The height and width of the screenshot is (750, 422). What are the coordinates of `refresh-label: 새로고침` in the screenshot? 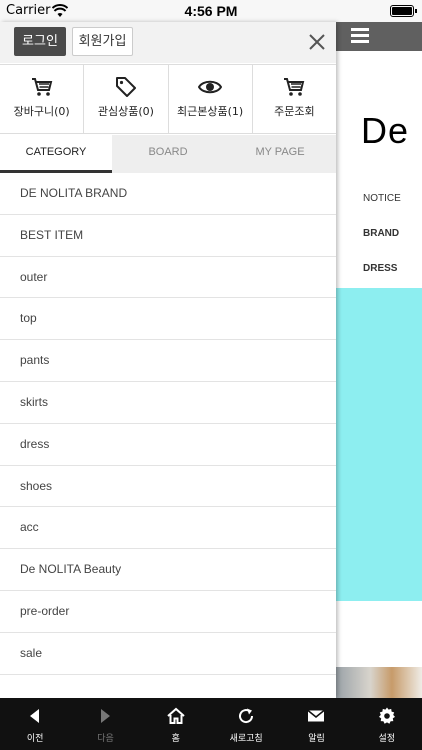 It's located at (246, 739).